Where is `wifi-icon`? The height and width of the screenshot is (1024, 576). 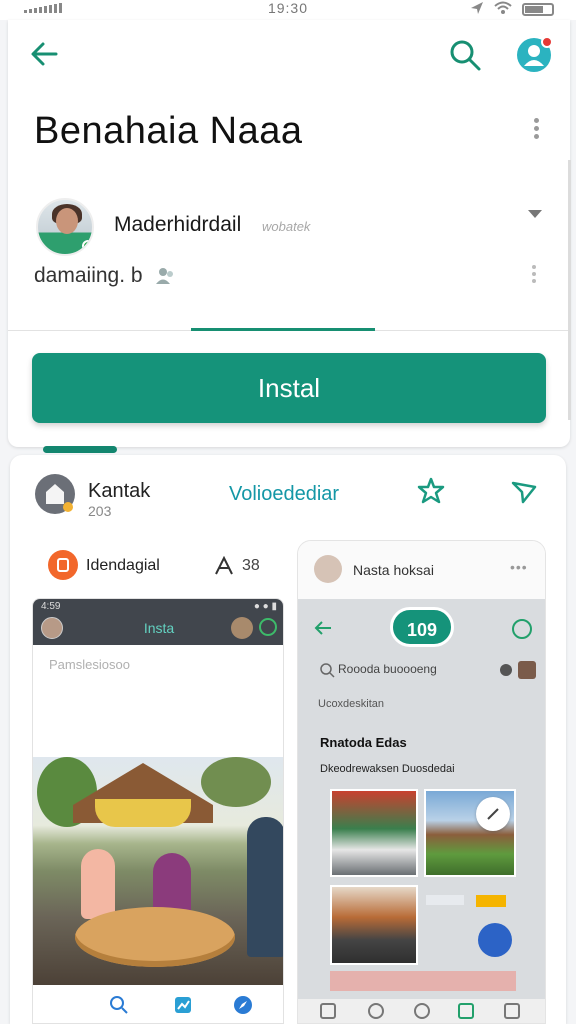
wifi-icon is located at coordinates (503, 9).